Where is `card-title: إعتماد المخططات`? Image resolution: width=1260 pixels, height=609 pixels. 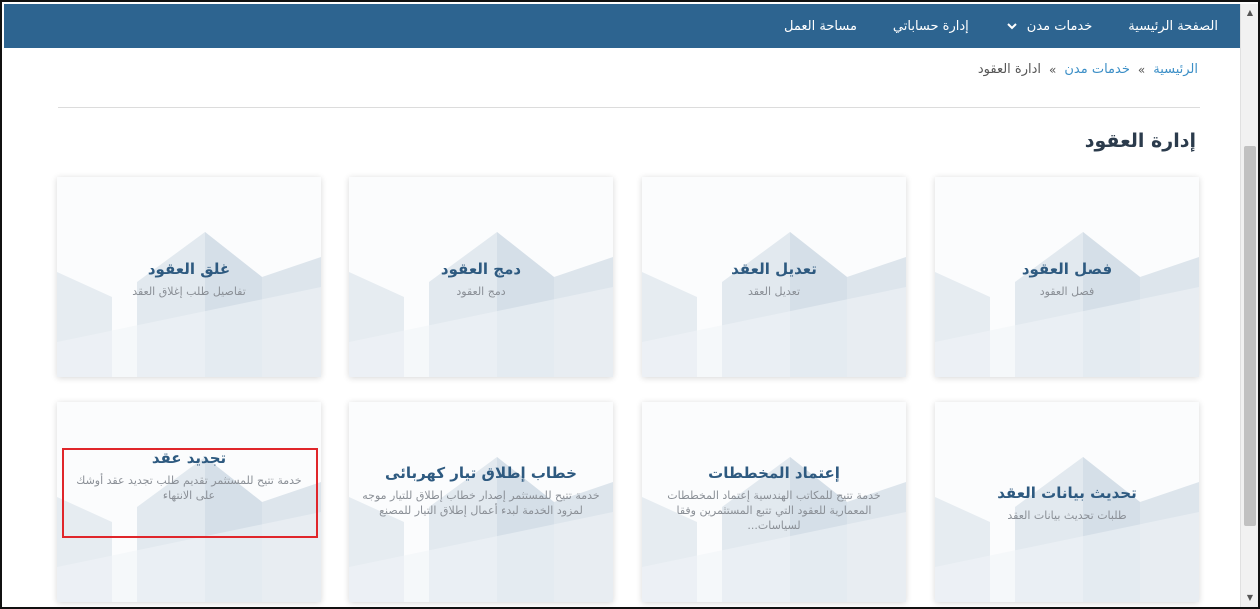 card-title: إعتماد المخططات is located at coordinates (774, 473).